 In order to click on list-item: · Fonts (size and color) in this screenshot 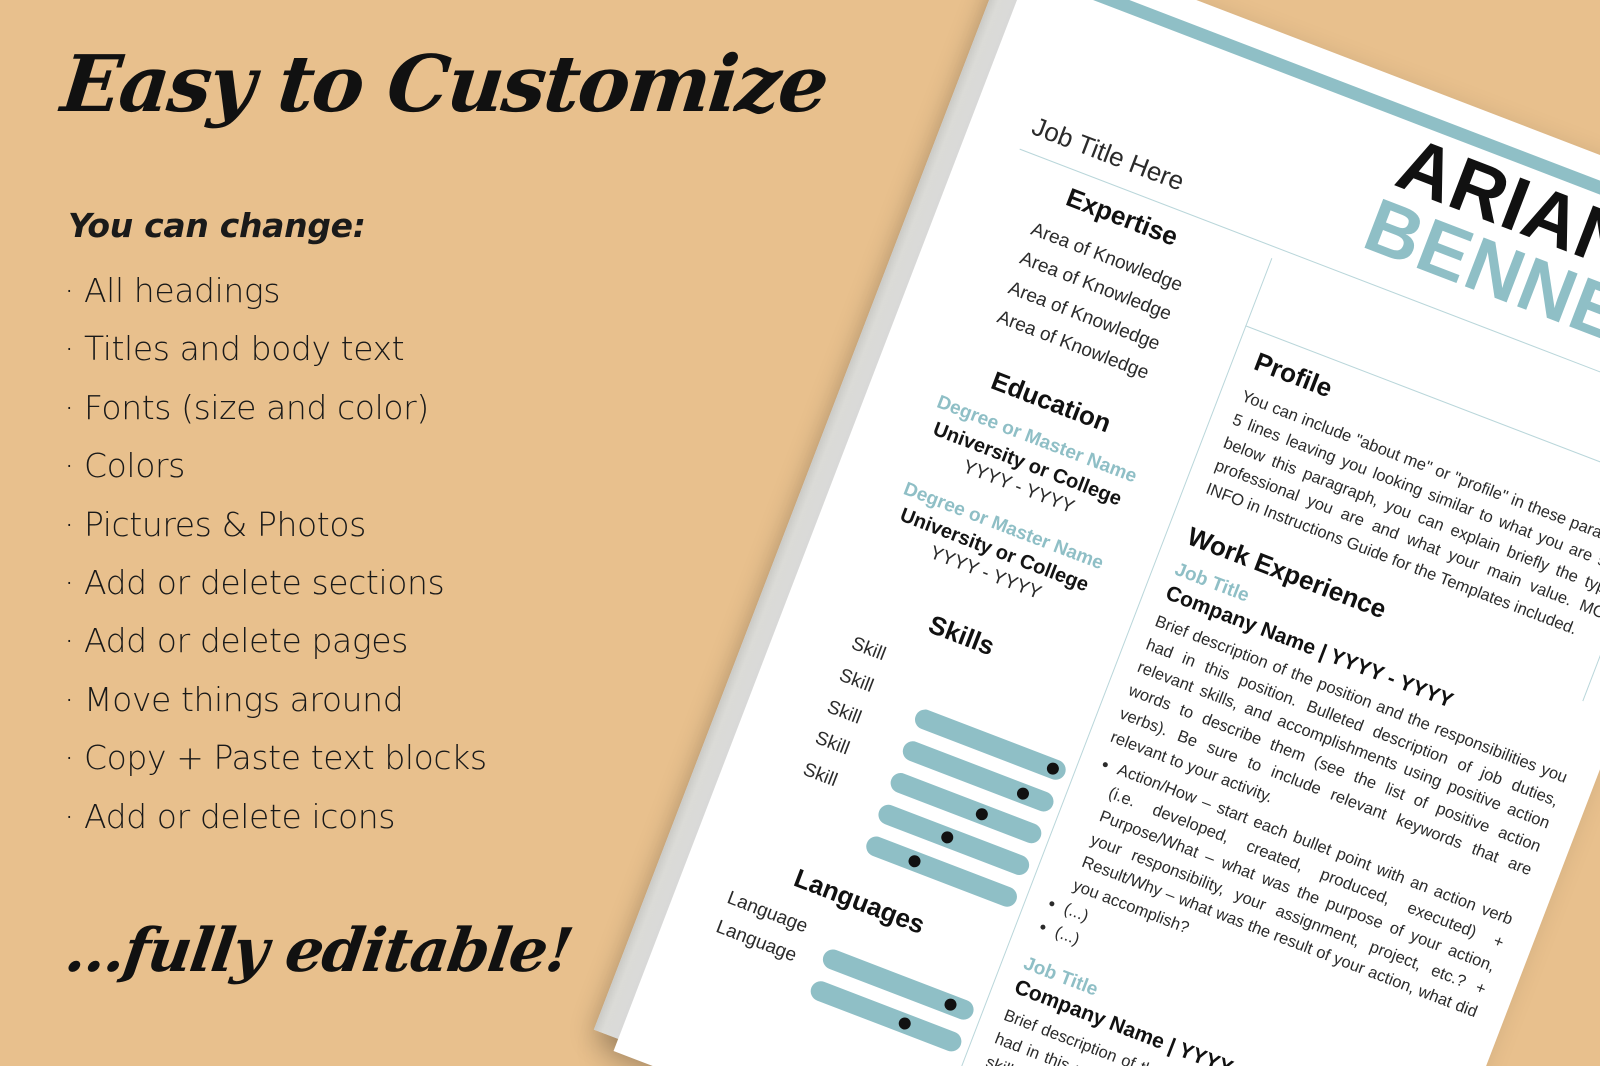, I will do `click(374, 408)`.